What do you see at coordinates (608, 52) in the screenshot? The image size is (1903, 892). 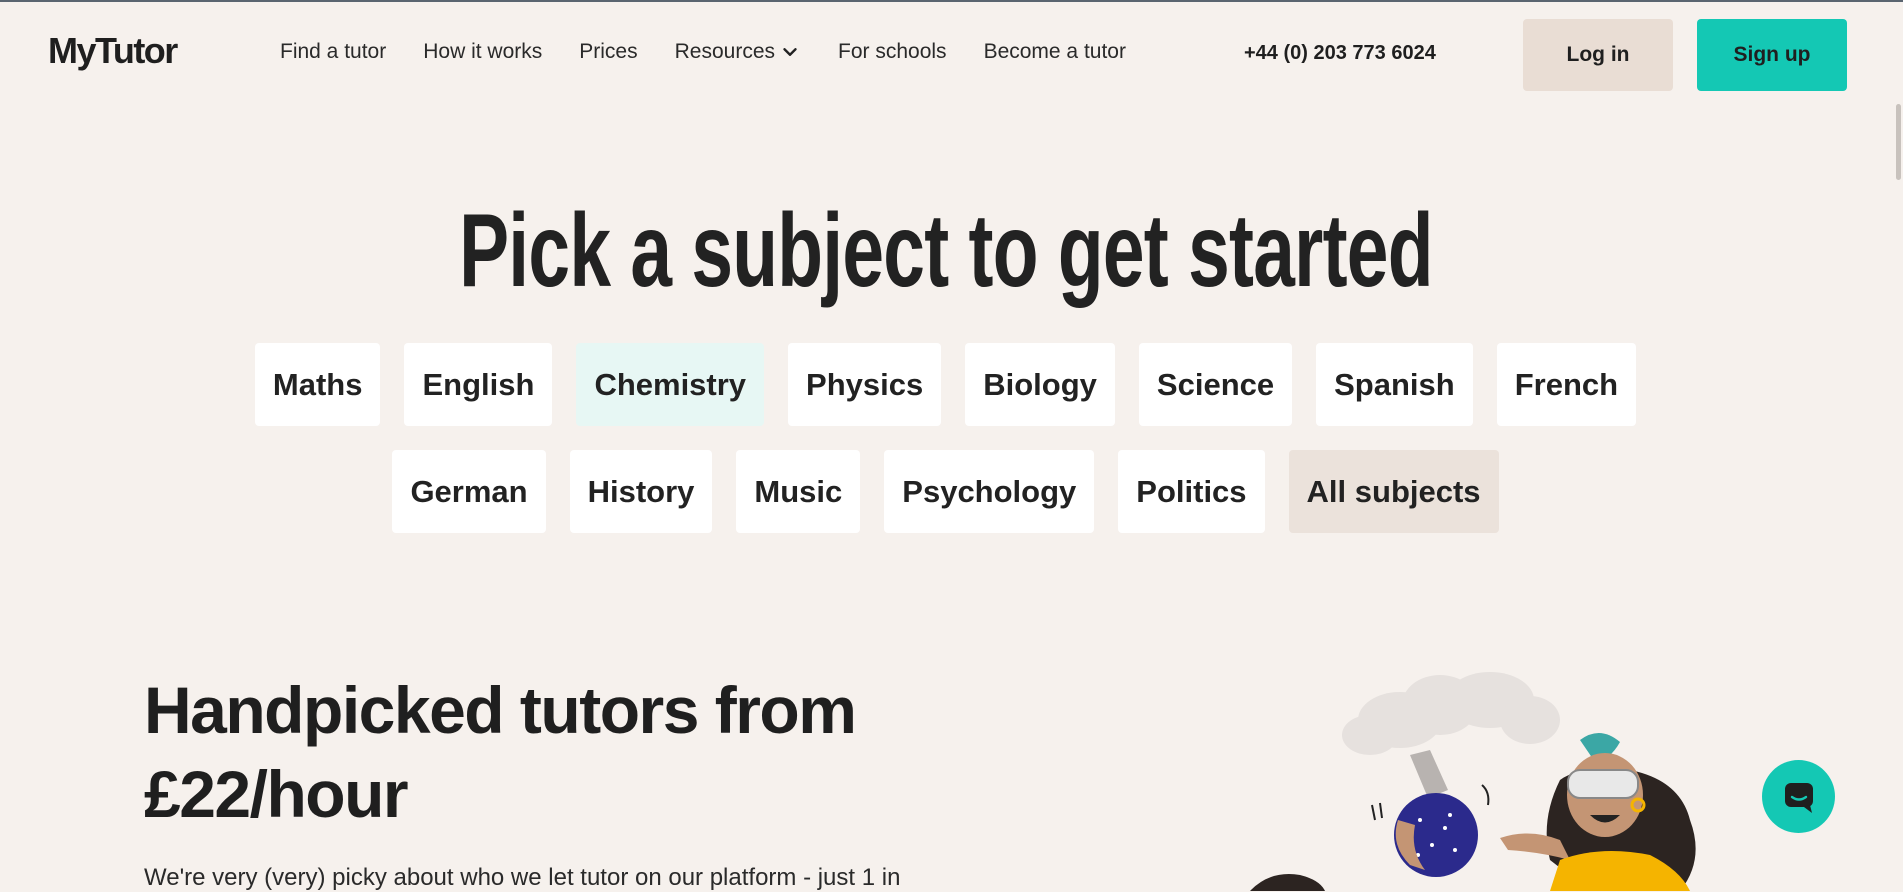 I see `nav-prices: Prices` at bounding box center [608, 52].